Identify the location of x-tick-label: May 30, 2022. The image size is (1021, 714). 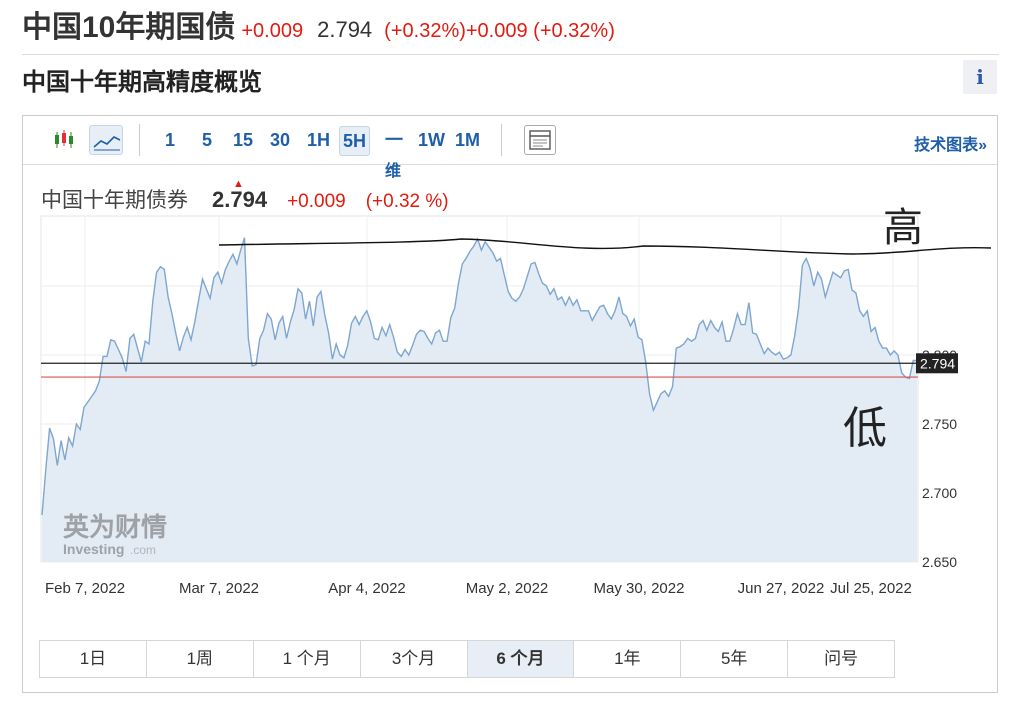
(639, 588).